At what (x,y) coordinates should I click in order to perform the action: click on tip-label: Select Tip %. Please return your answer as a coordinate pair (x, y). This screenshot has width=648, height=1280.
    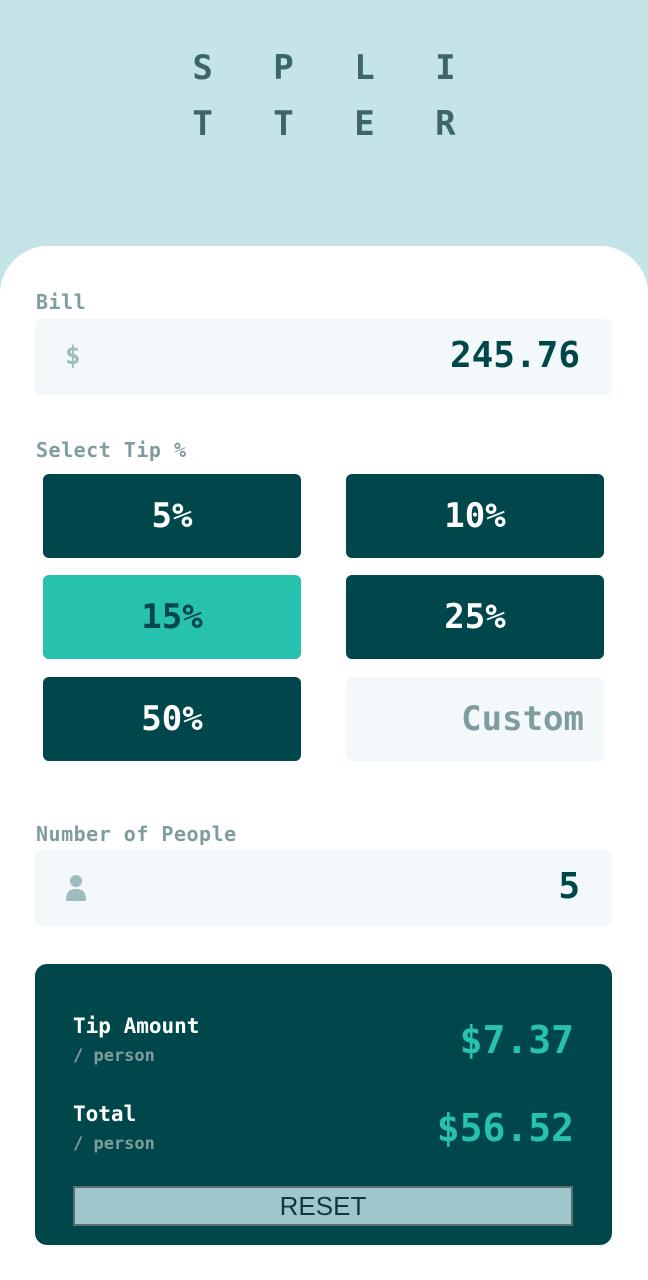
    Looking at the image, I should click on (111, 450).